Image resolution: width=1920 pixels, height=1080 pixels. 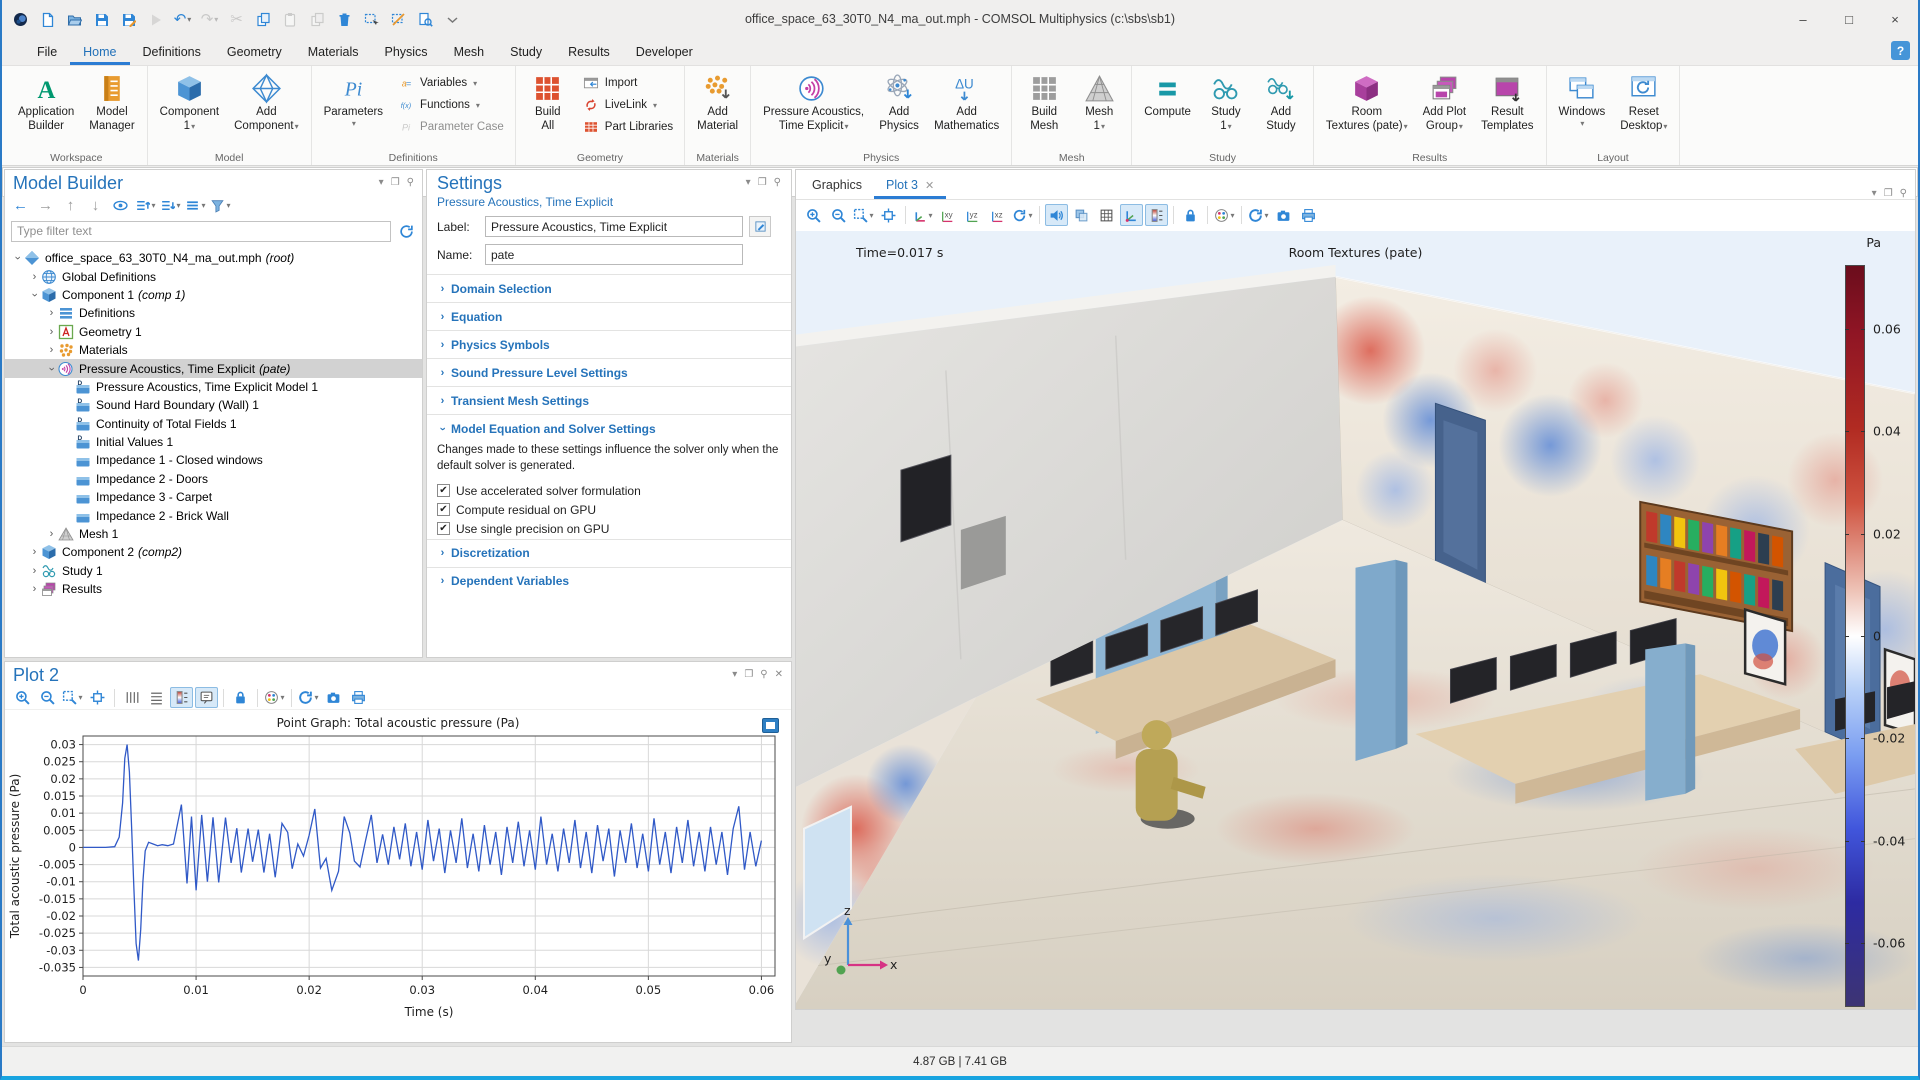 What do you see at coordinates (779, 674) in the screenshot?
I see `close-icon: ✕` at bounding box center [779, 674].